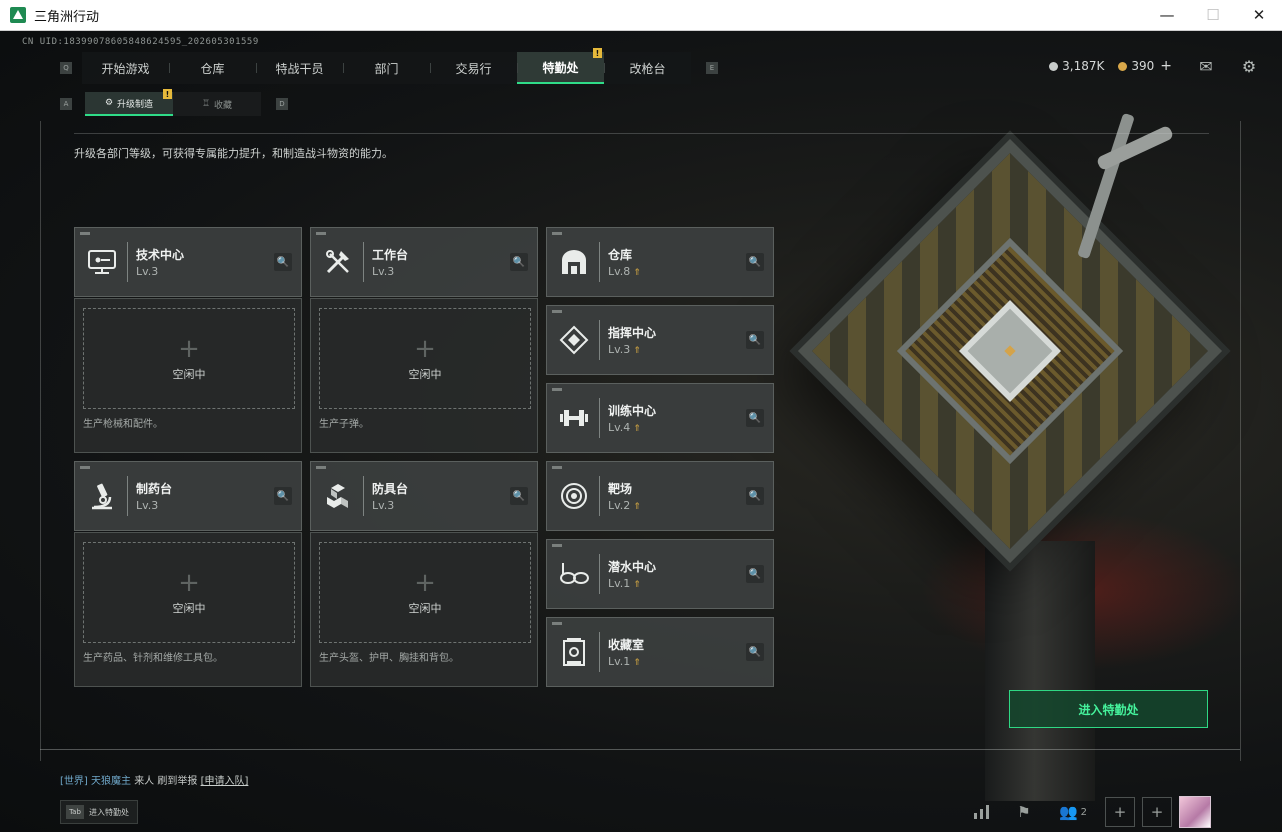 This screenshot has width=1282, height=832. What do you see at coordinates (1249, 66) in the screenshot?
I see `settings-gear-icon: ⚙` at bounding box center [1249, 66].